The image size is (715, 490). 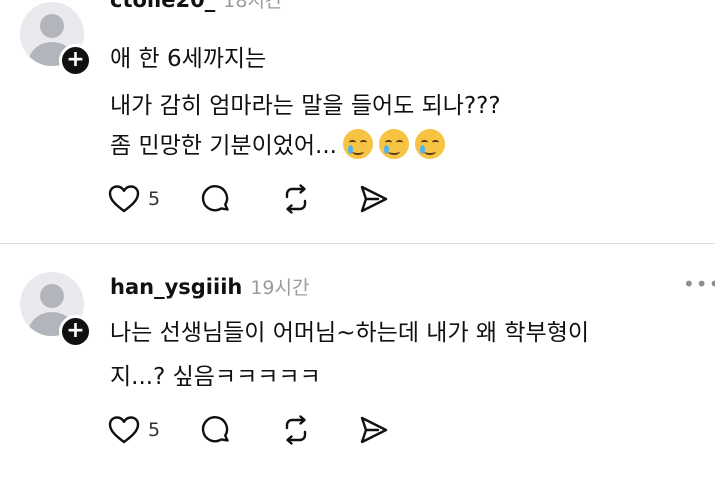 What do you see at coordinates (215, 377) in the screenshot?
I see `post-text-line: 지...? 싶음ㅋㅋㅋㅋㅋ` at bounding box center [215, 377].